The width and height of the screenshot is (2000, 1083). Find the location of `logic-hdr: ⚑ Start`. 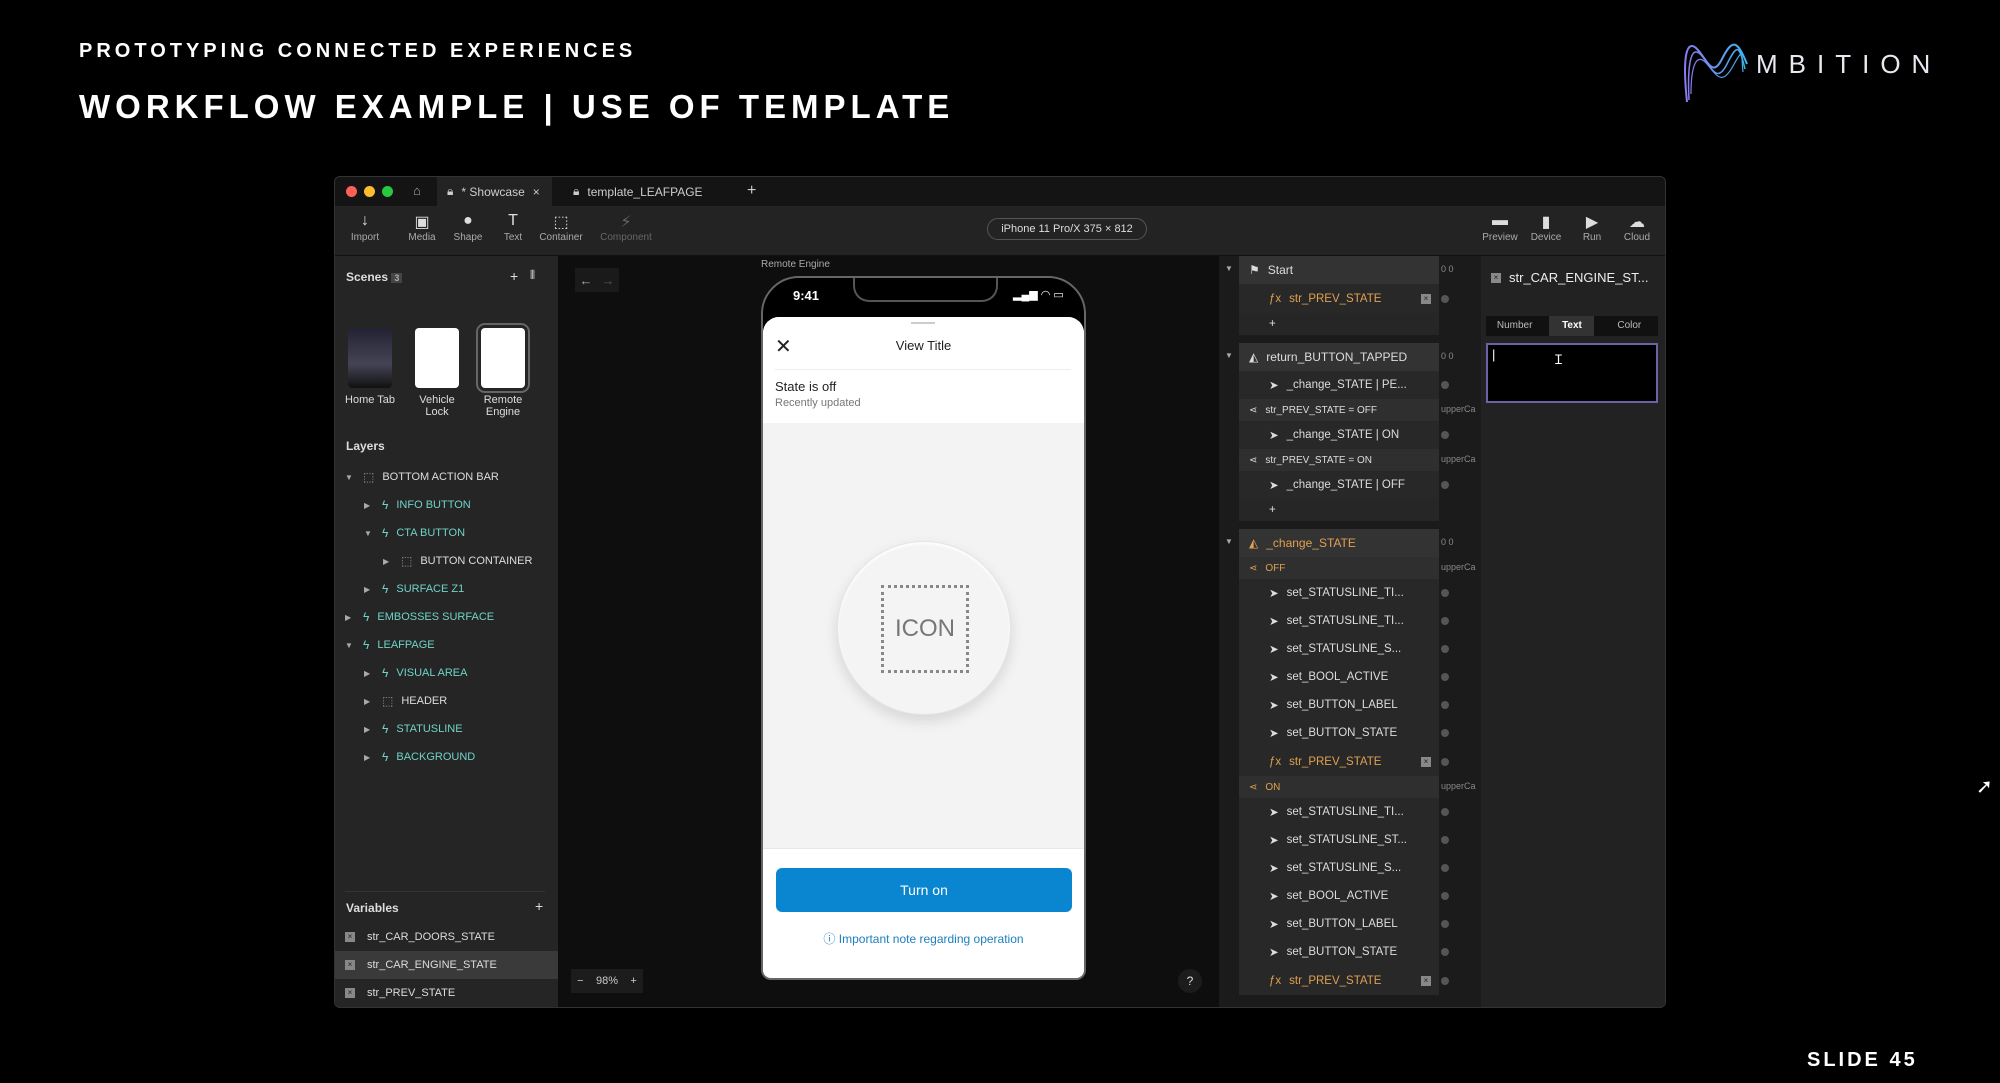

logic-hdr: ⚑ Start is located at coordinates (1339, 270).